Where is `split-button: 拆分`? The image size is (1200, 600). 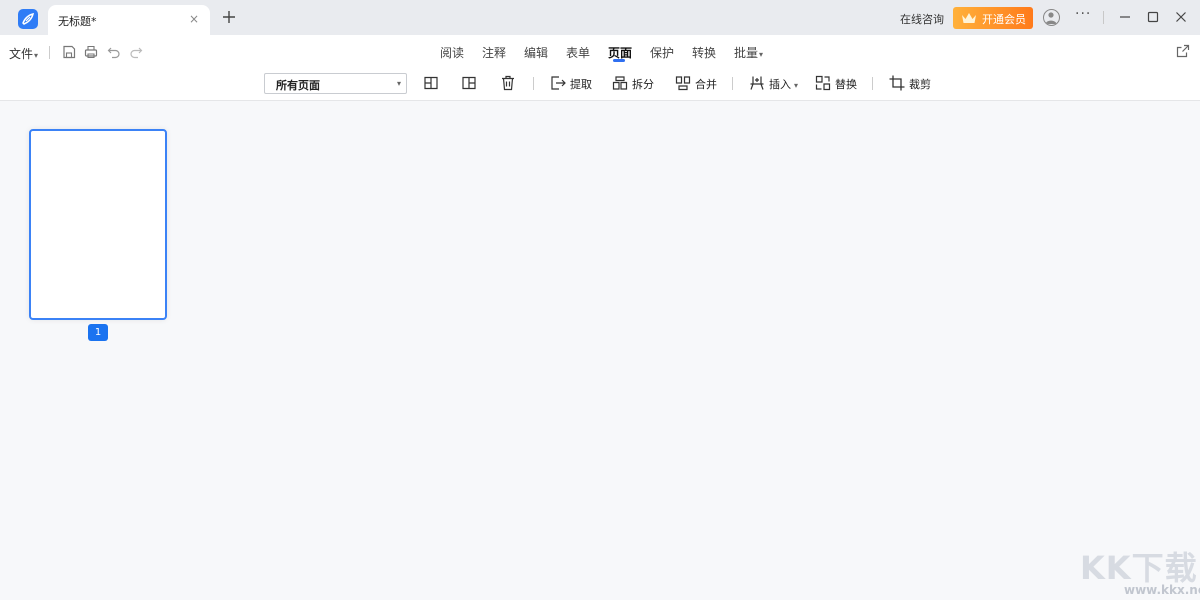 split-button: 拆分 is located at coordinates (633, 83).